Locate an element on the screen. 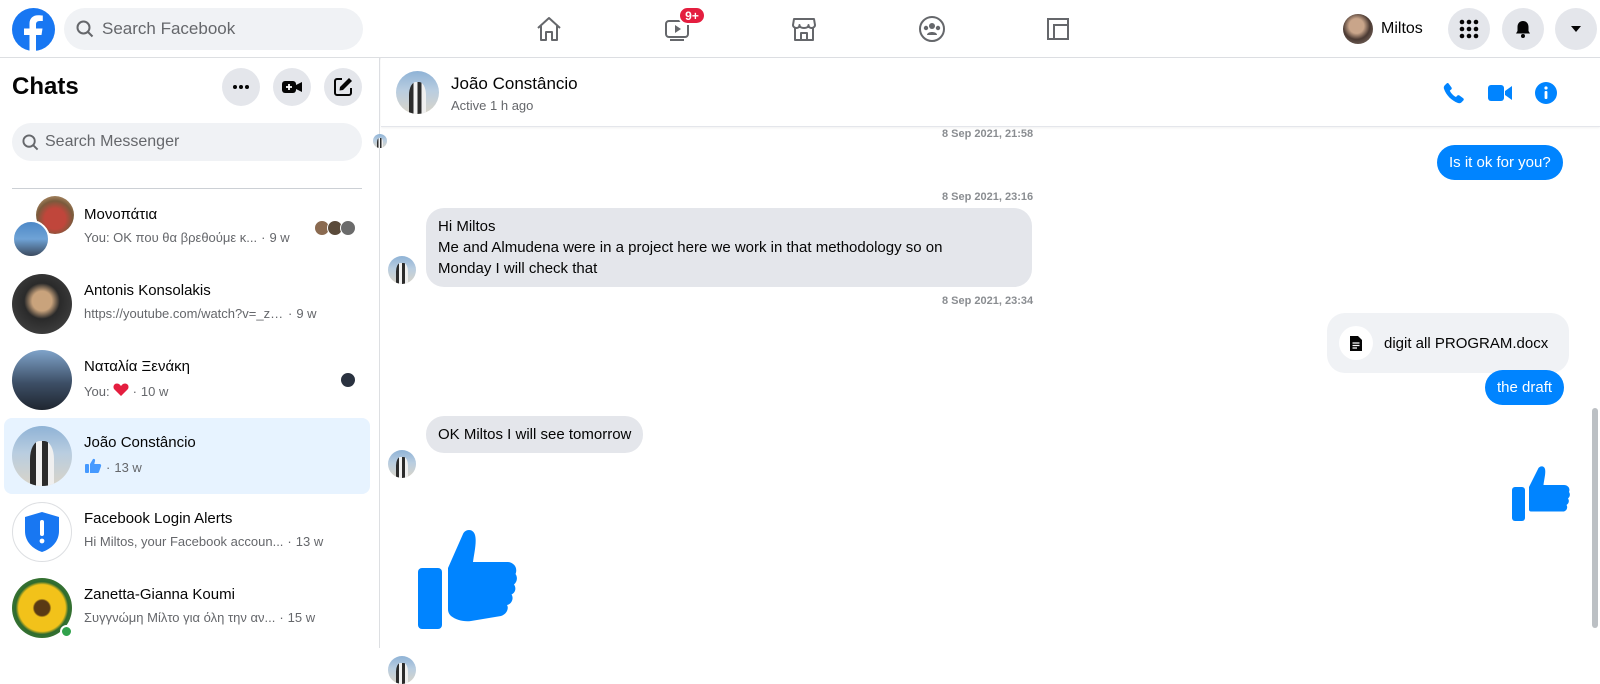  chat-preview: You: OK που θα βρεθούμε κ... · 9 w is located at coordinates (187, 237).